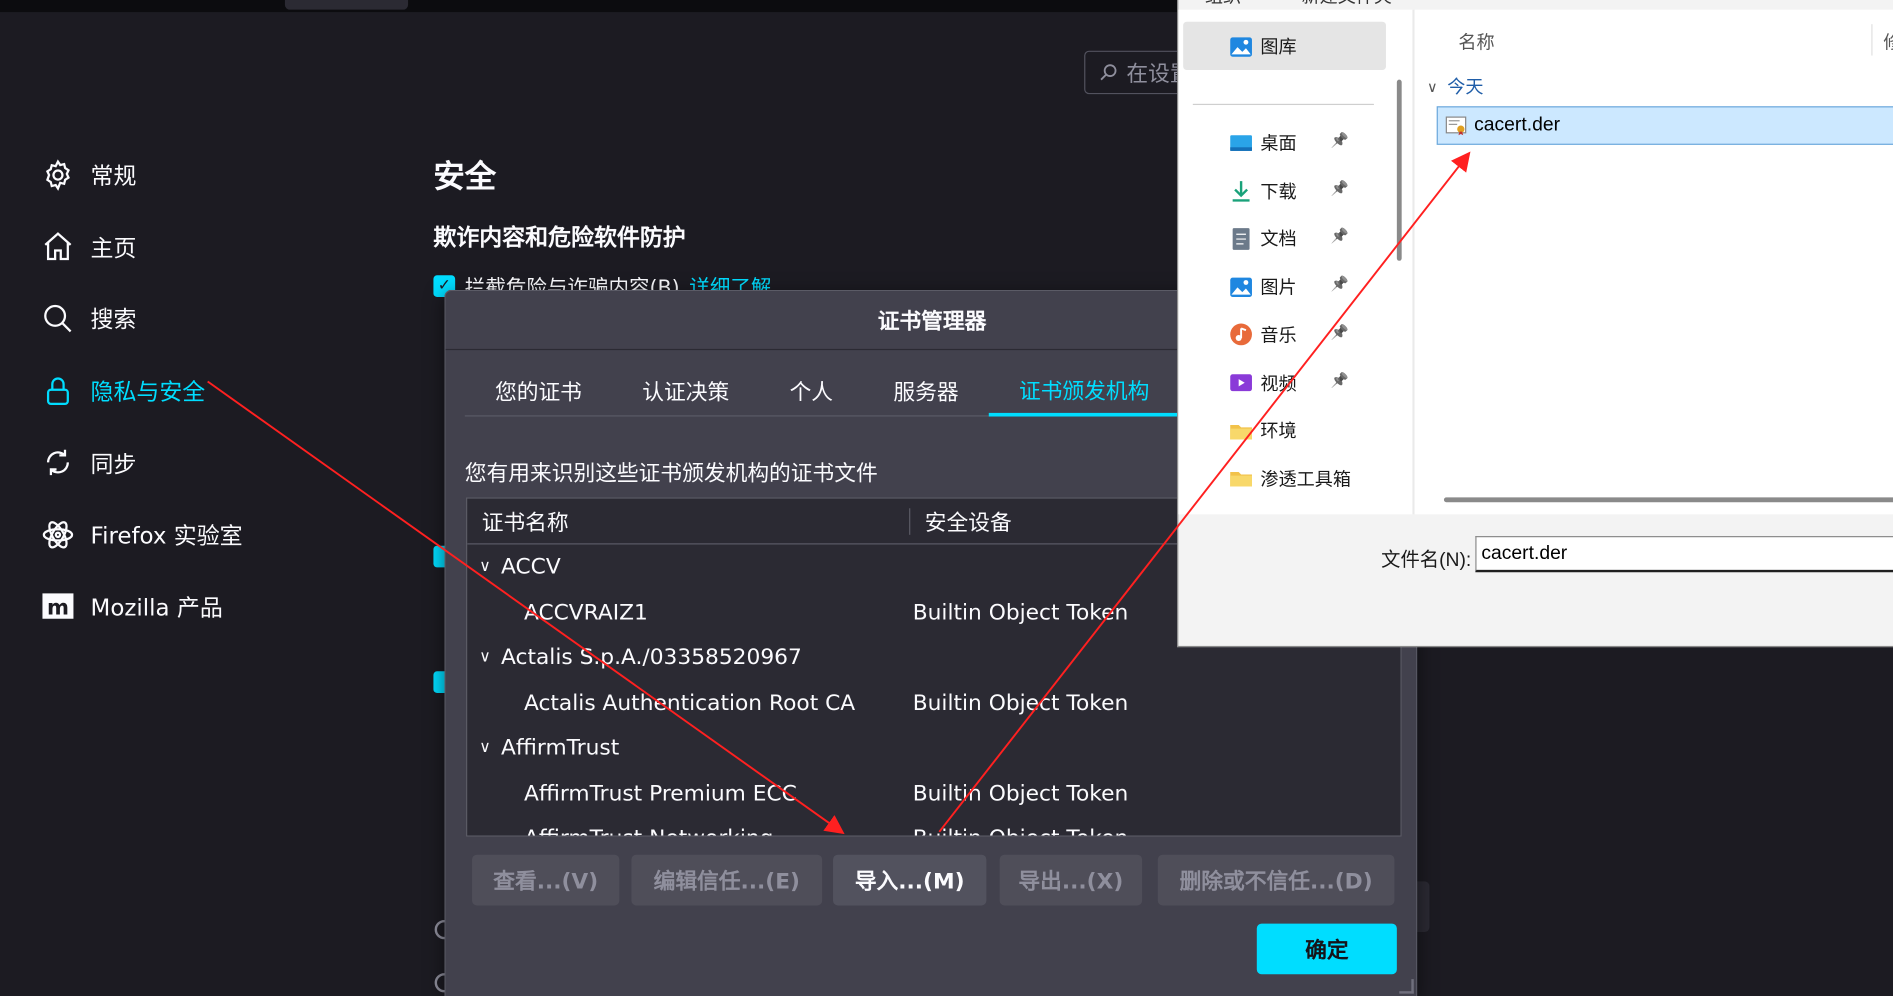 The height and width of the screenshot is (996, 1893). I want to click on filename-input: cacert.der, so click(1684, 554).